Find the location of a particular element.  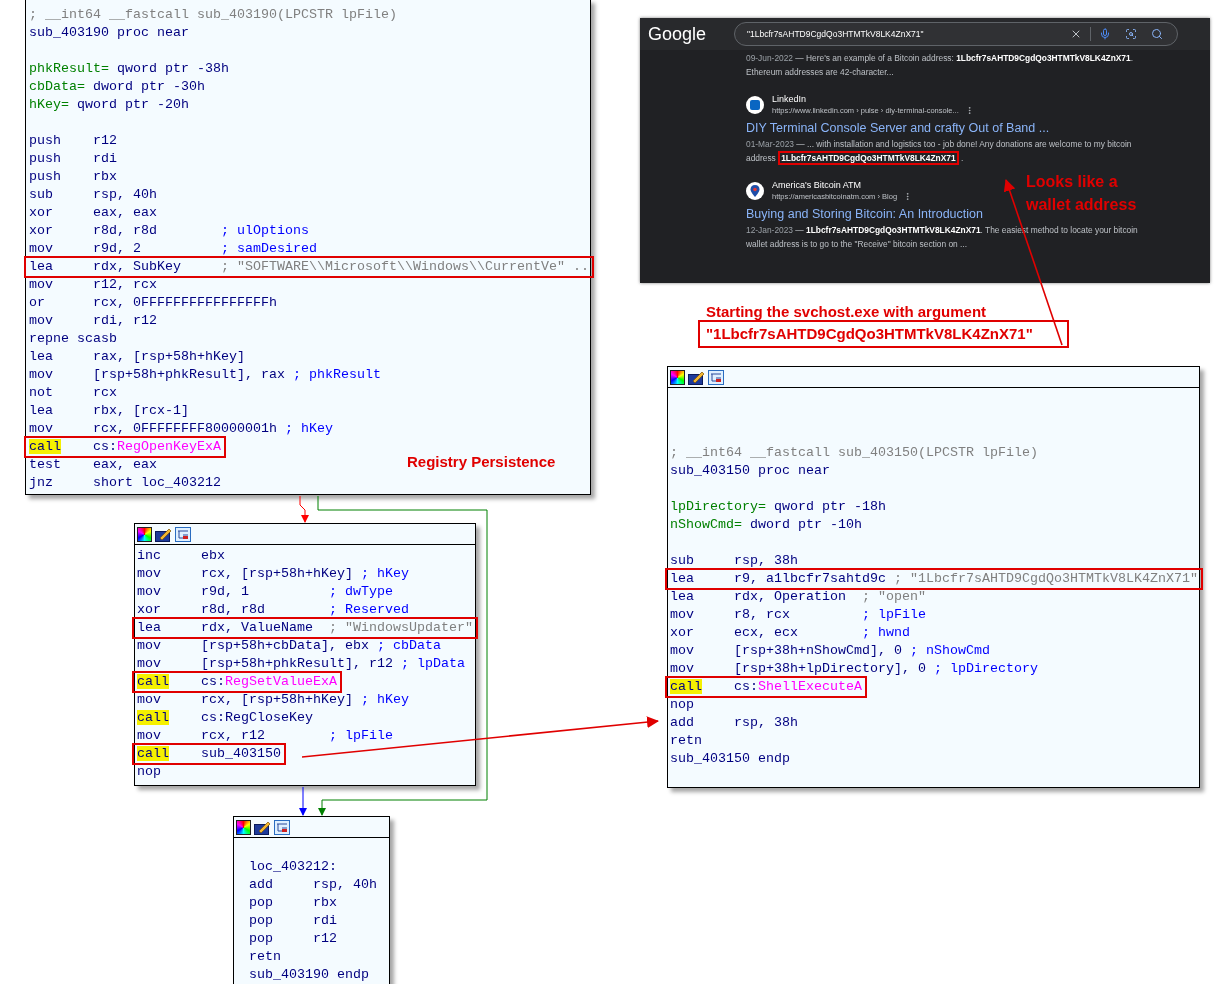

code-comment: ; __int64 __fastcall sub_403190(LPCSTR lpFile) is located at coordinates (213, 15).